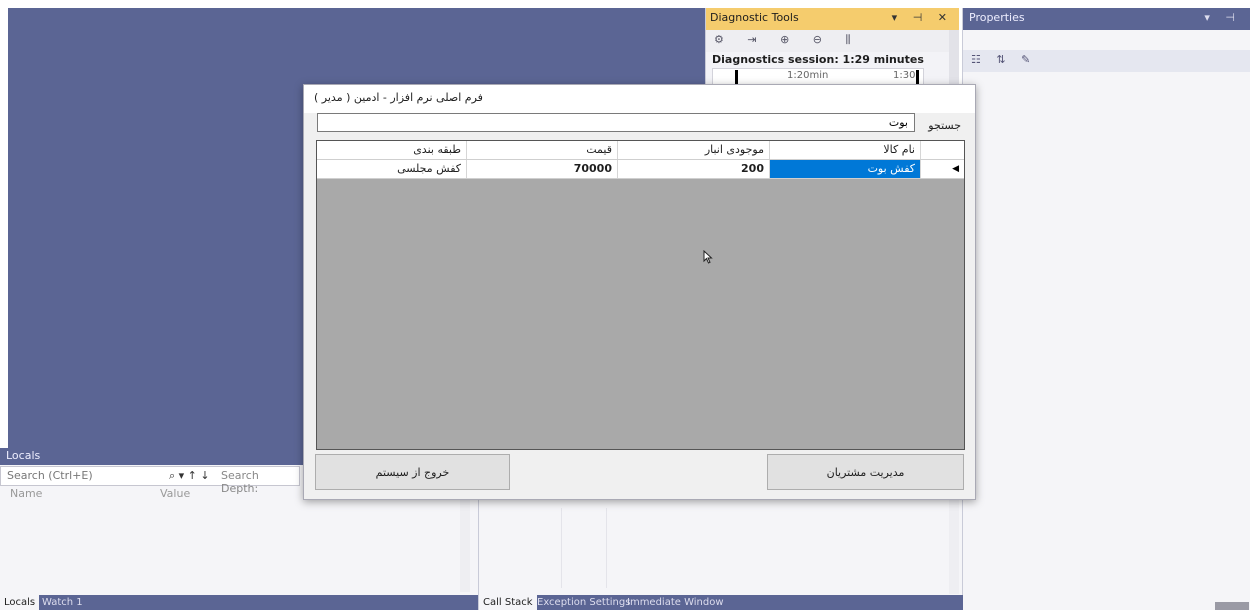  What do you see at coordinates (639, 99) in the screenshot?
I see `form-titlebar: فرم اصلی نرم افزار - ادمین ( مدیر )` at bounding box center [639, 99].